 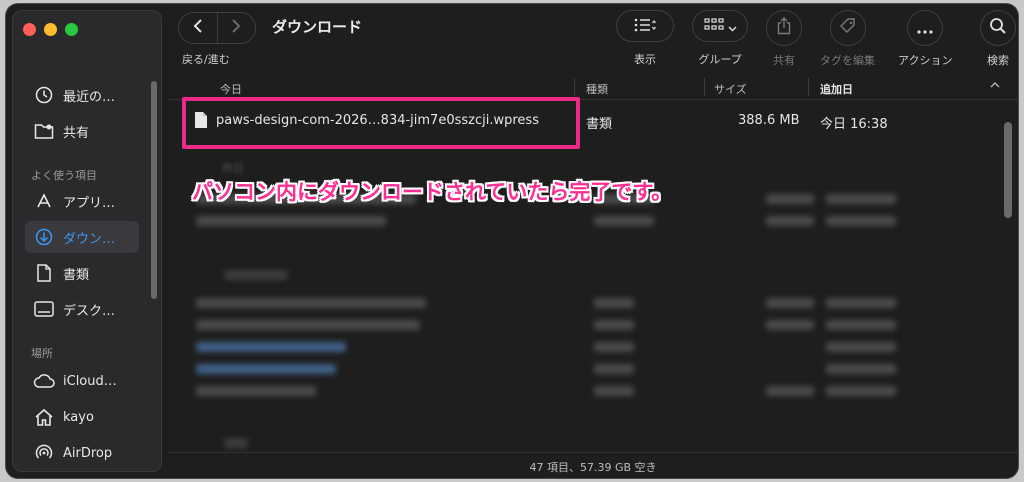 I want to click on share-tool: 共有, so click(x=784, y=39).